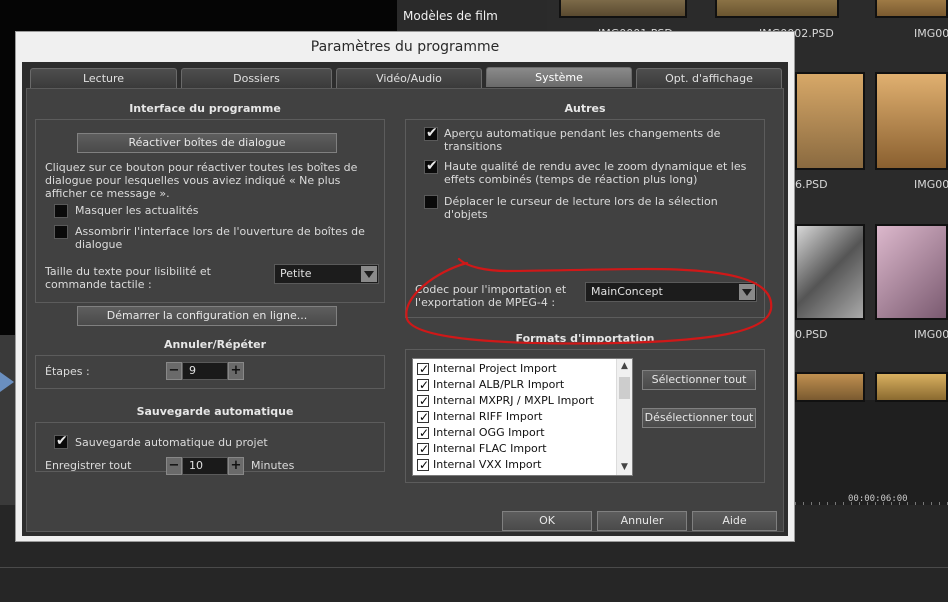 This screenshot has height=602, width=948. I want to click on list-item: Internal FLAC Import, so click(515, 449).